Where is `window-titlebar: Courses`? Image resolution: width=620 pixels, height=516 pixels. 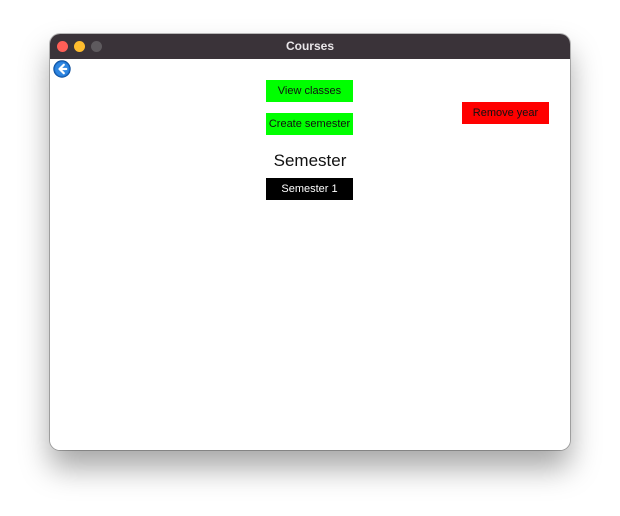 window-titlebar: Courses is located at coordinates (310, 46).